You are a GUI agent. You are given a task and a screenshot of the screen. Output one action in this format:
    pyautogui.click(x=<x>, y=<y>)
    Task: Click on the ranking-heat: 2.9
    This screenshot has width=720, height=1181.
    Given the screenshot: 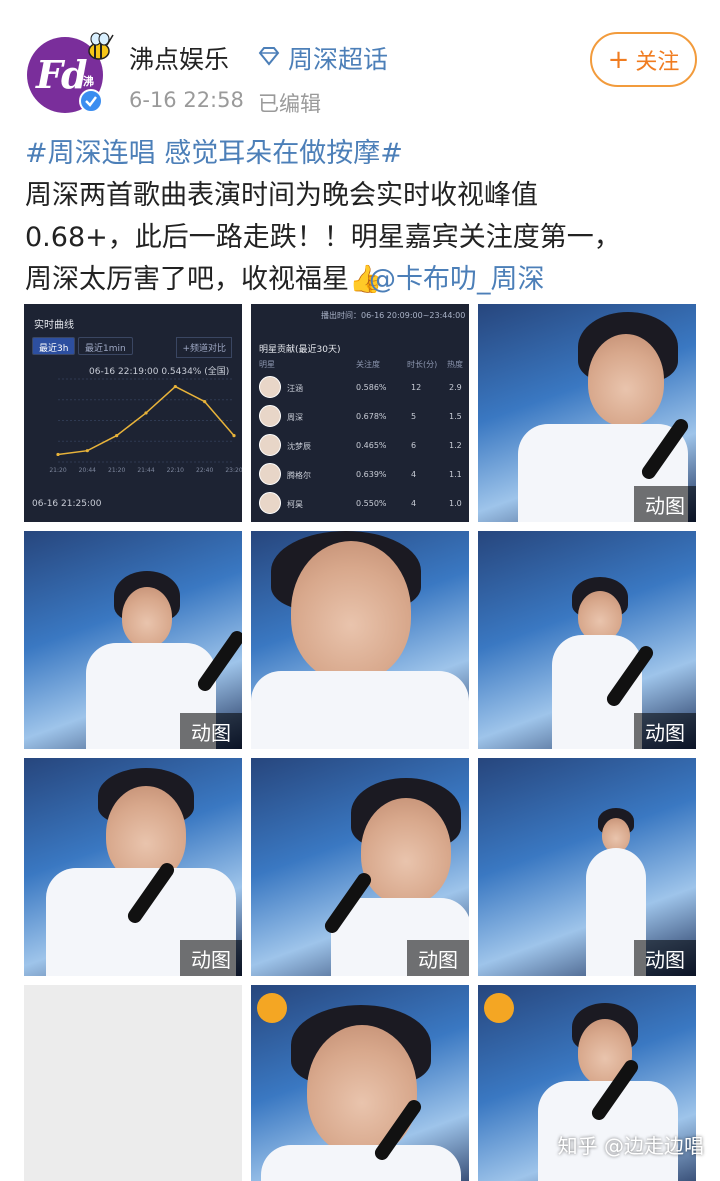 What is the action you would take?
    pyautogui.click(x=455, y=387)
    